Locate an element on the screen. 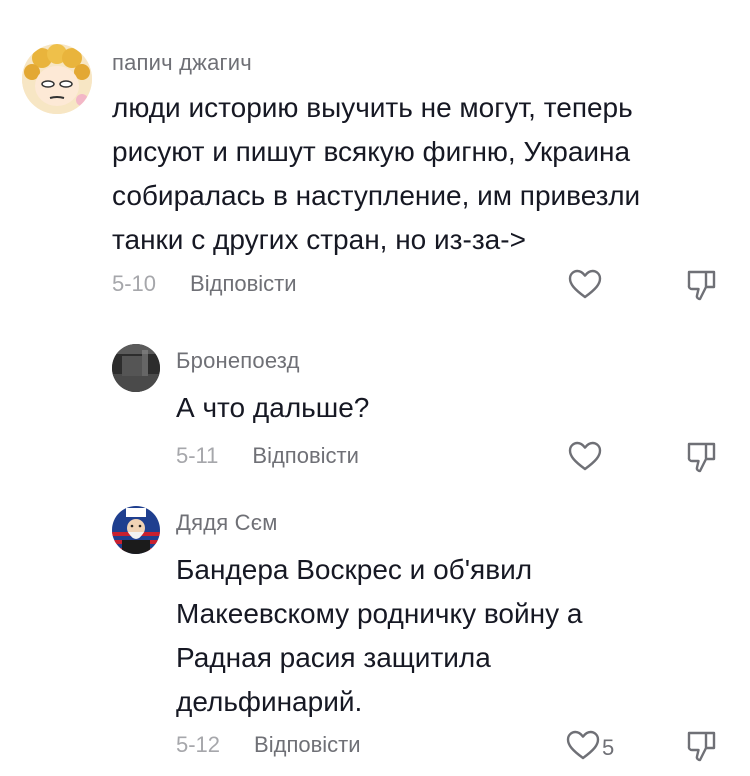  comment-line: дельфинарий. is located at coordinates (269, 701).